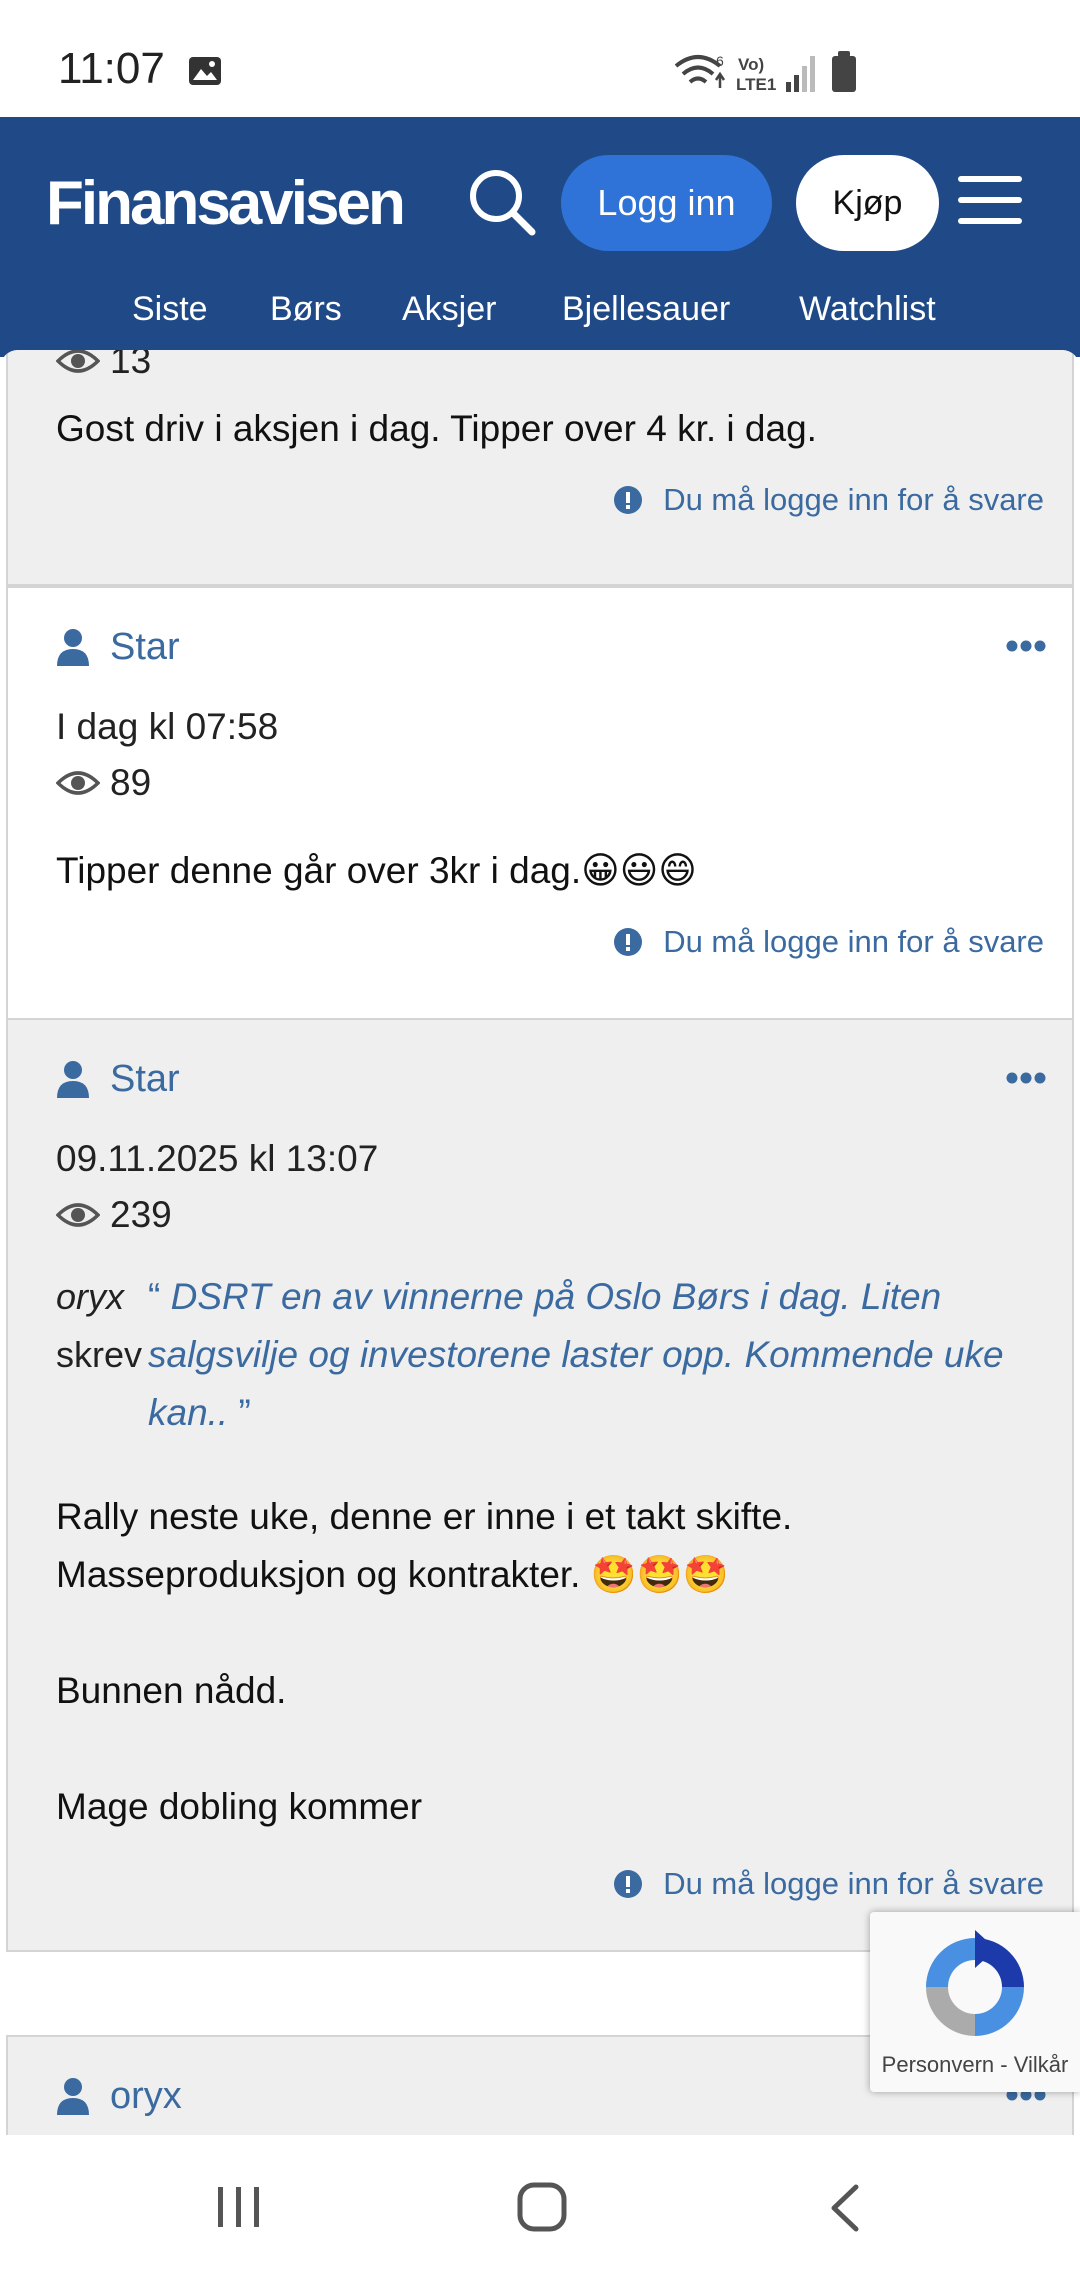  I want to click on back-icon, so click(844, 2208).